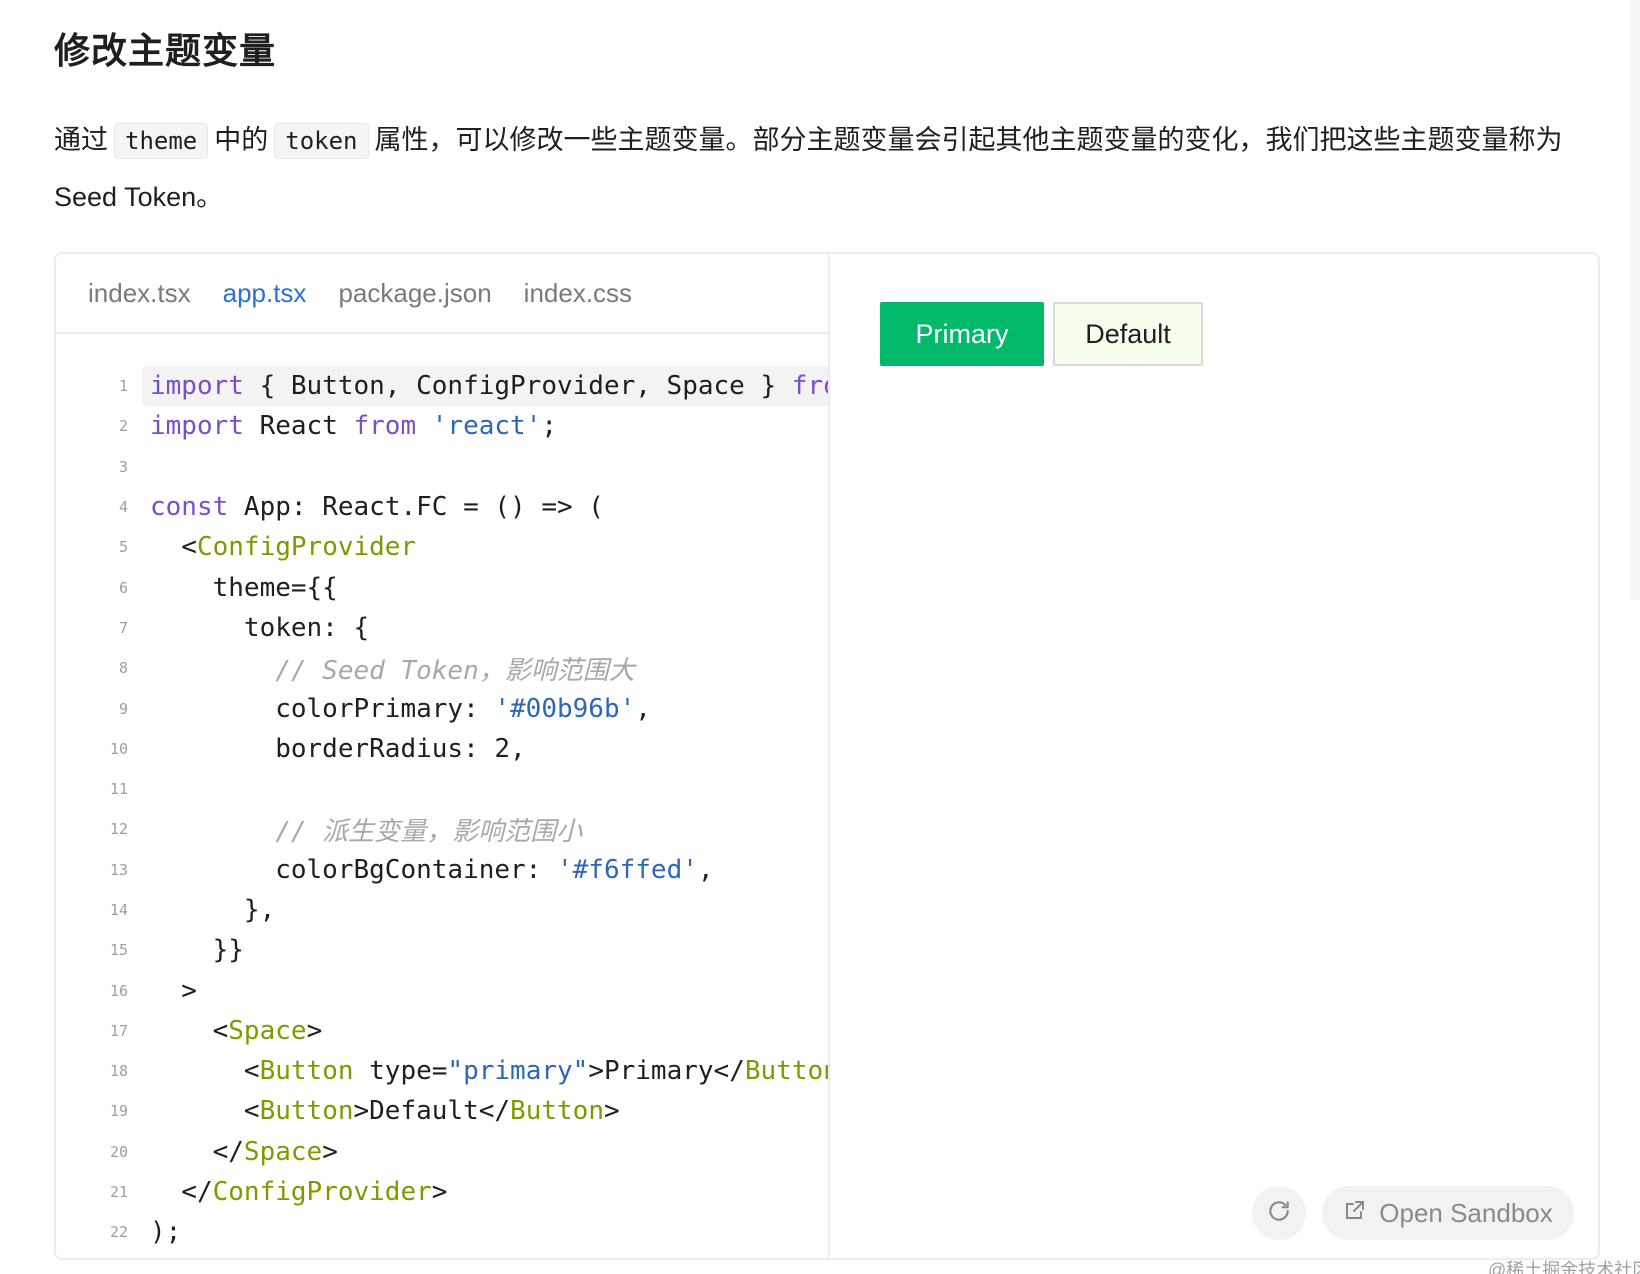 The image size is (1640, 1274). What do you see at coordinates (118, 950) in the screenshot?
I see `line-number: 15` at bounding box center [118, 950].